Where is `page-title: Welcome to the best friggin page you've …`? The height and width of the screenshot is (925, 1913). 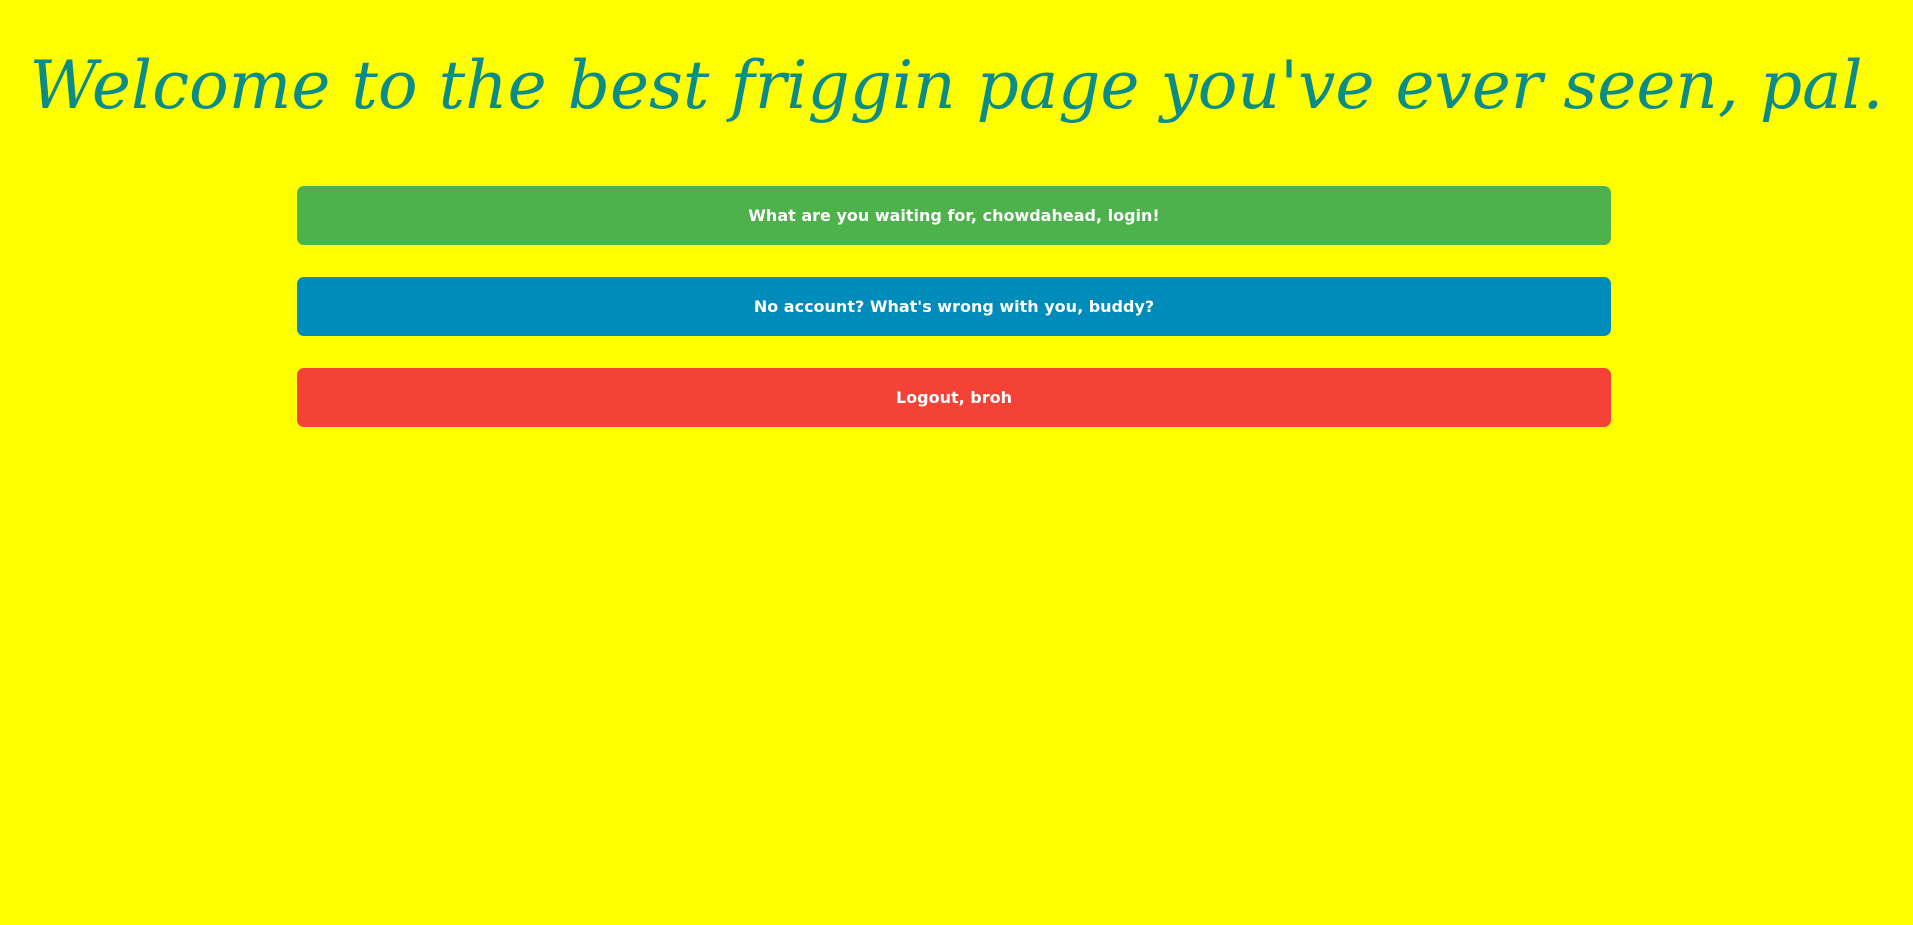 page-title: Welcome to the best friggin page you've … is located at coordinates (956, 85).